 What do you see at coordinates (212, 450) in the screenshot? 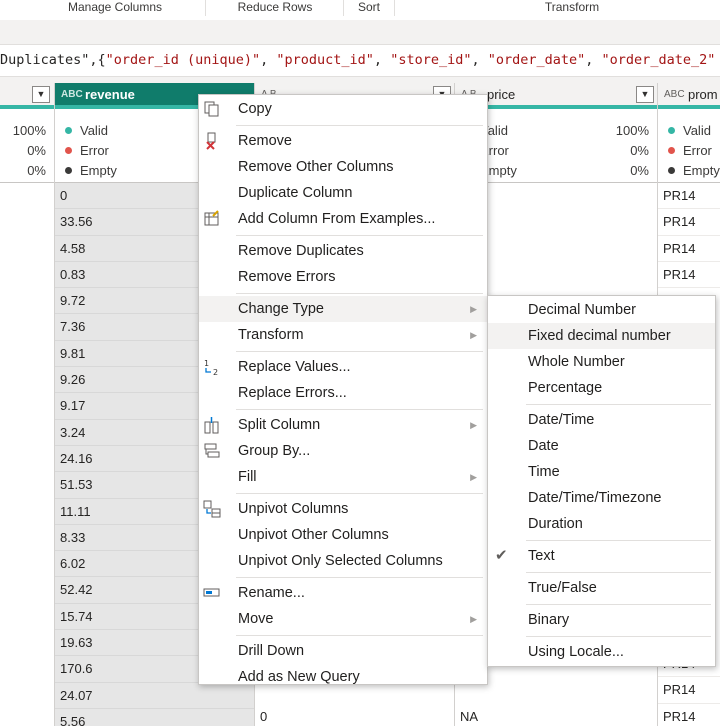
I see `group-by-icon` at bounding box center [212, 450].